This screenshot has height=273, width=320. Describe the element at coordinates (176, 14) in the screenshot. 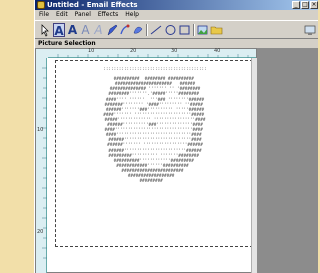

I see `menu-bar: File Edit Panel Effects Help` at that location.